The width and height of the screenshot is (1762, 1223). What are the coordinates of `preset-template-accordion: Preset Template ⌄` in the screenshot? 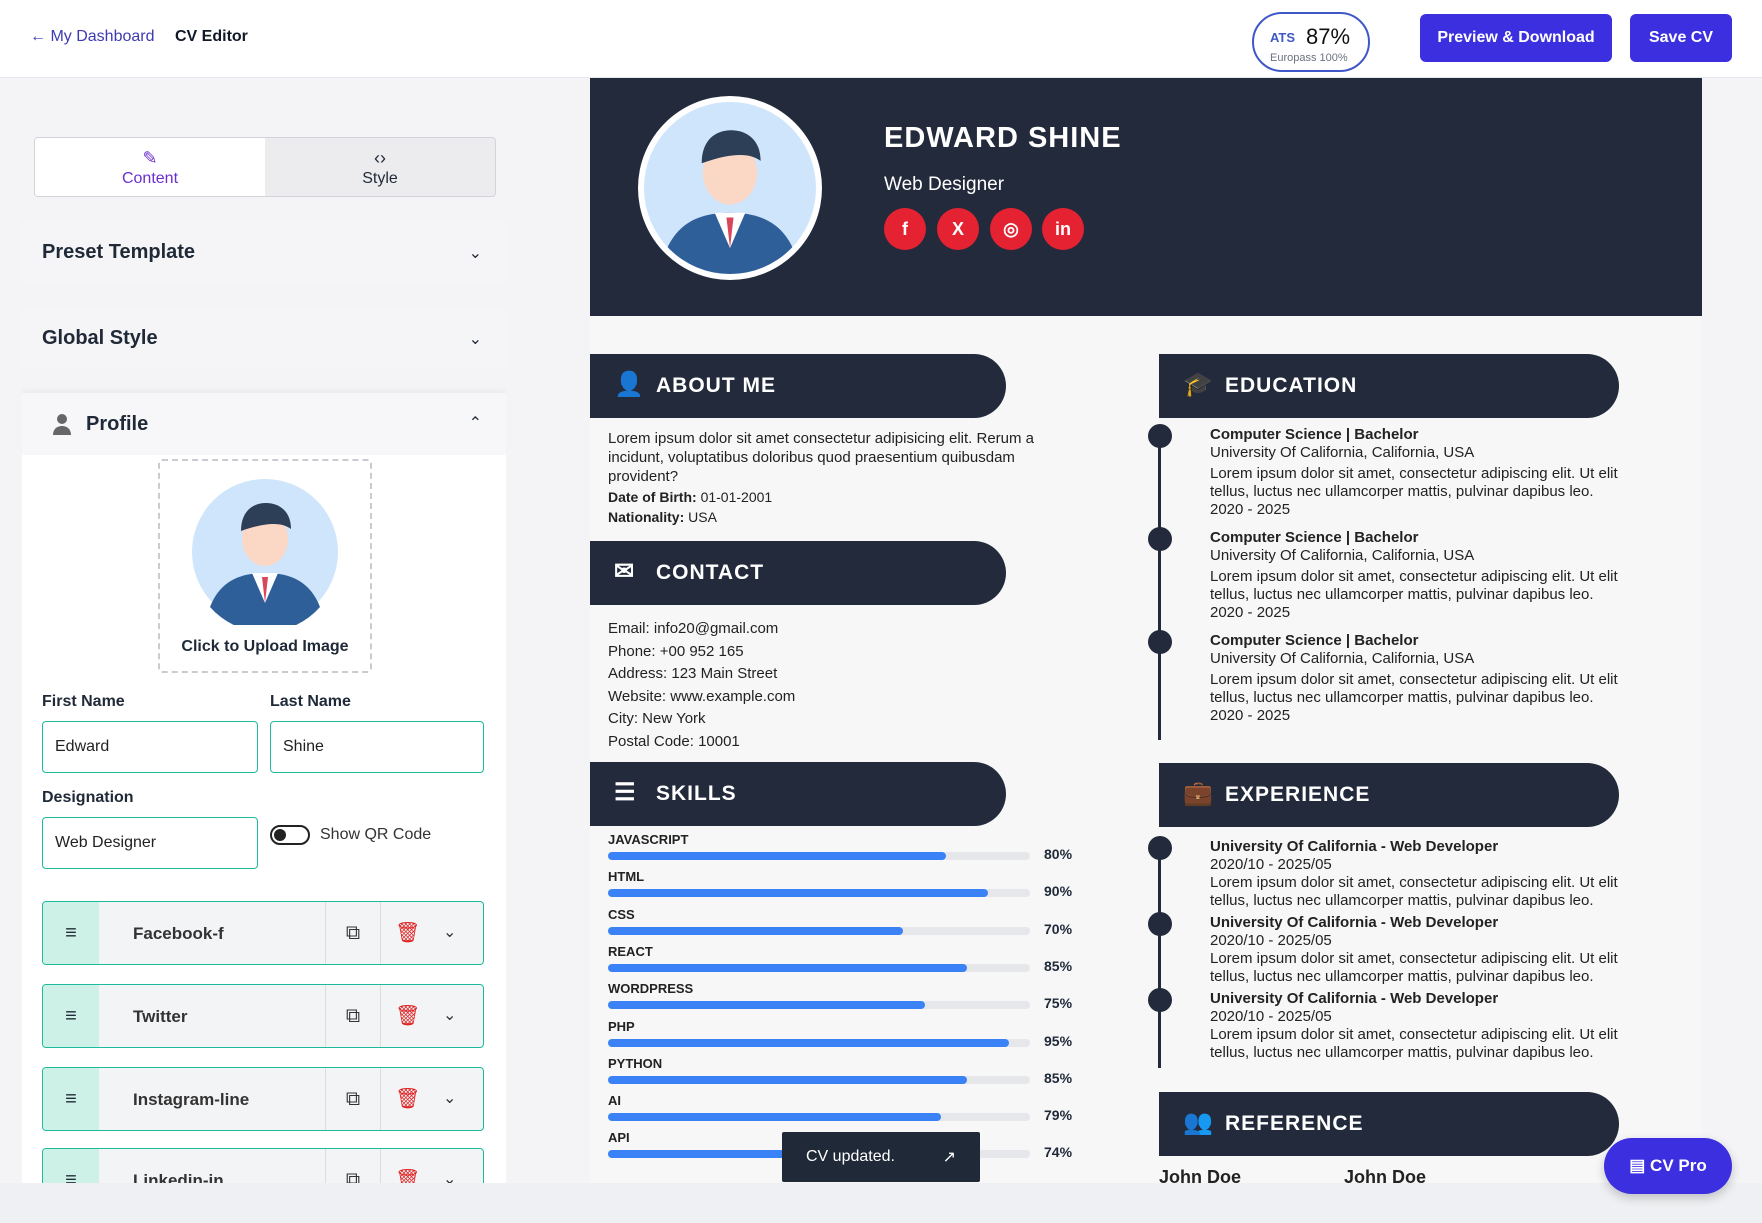 It's located at (264, 252).